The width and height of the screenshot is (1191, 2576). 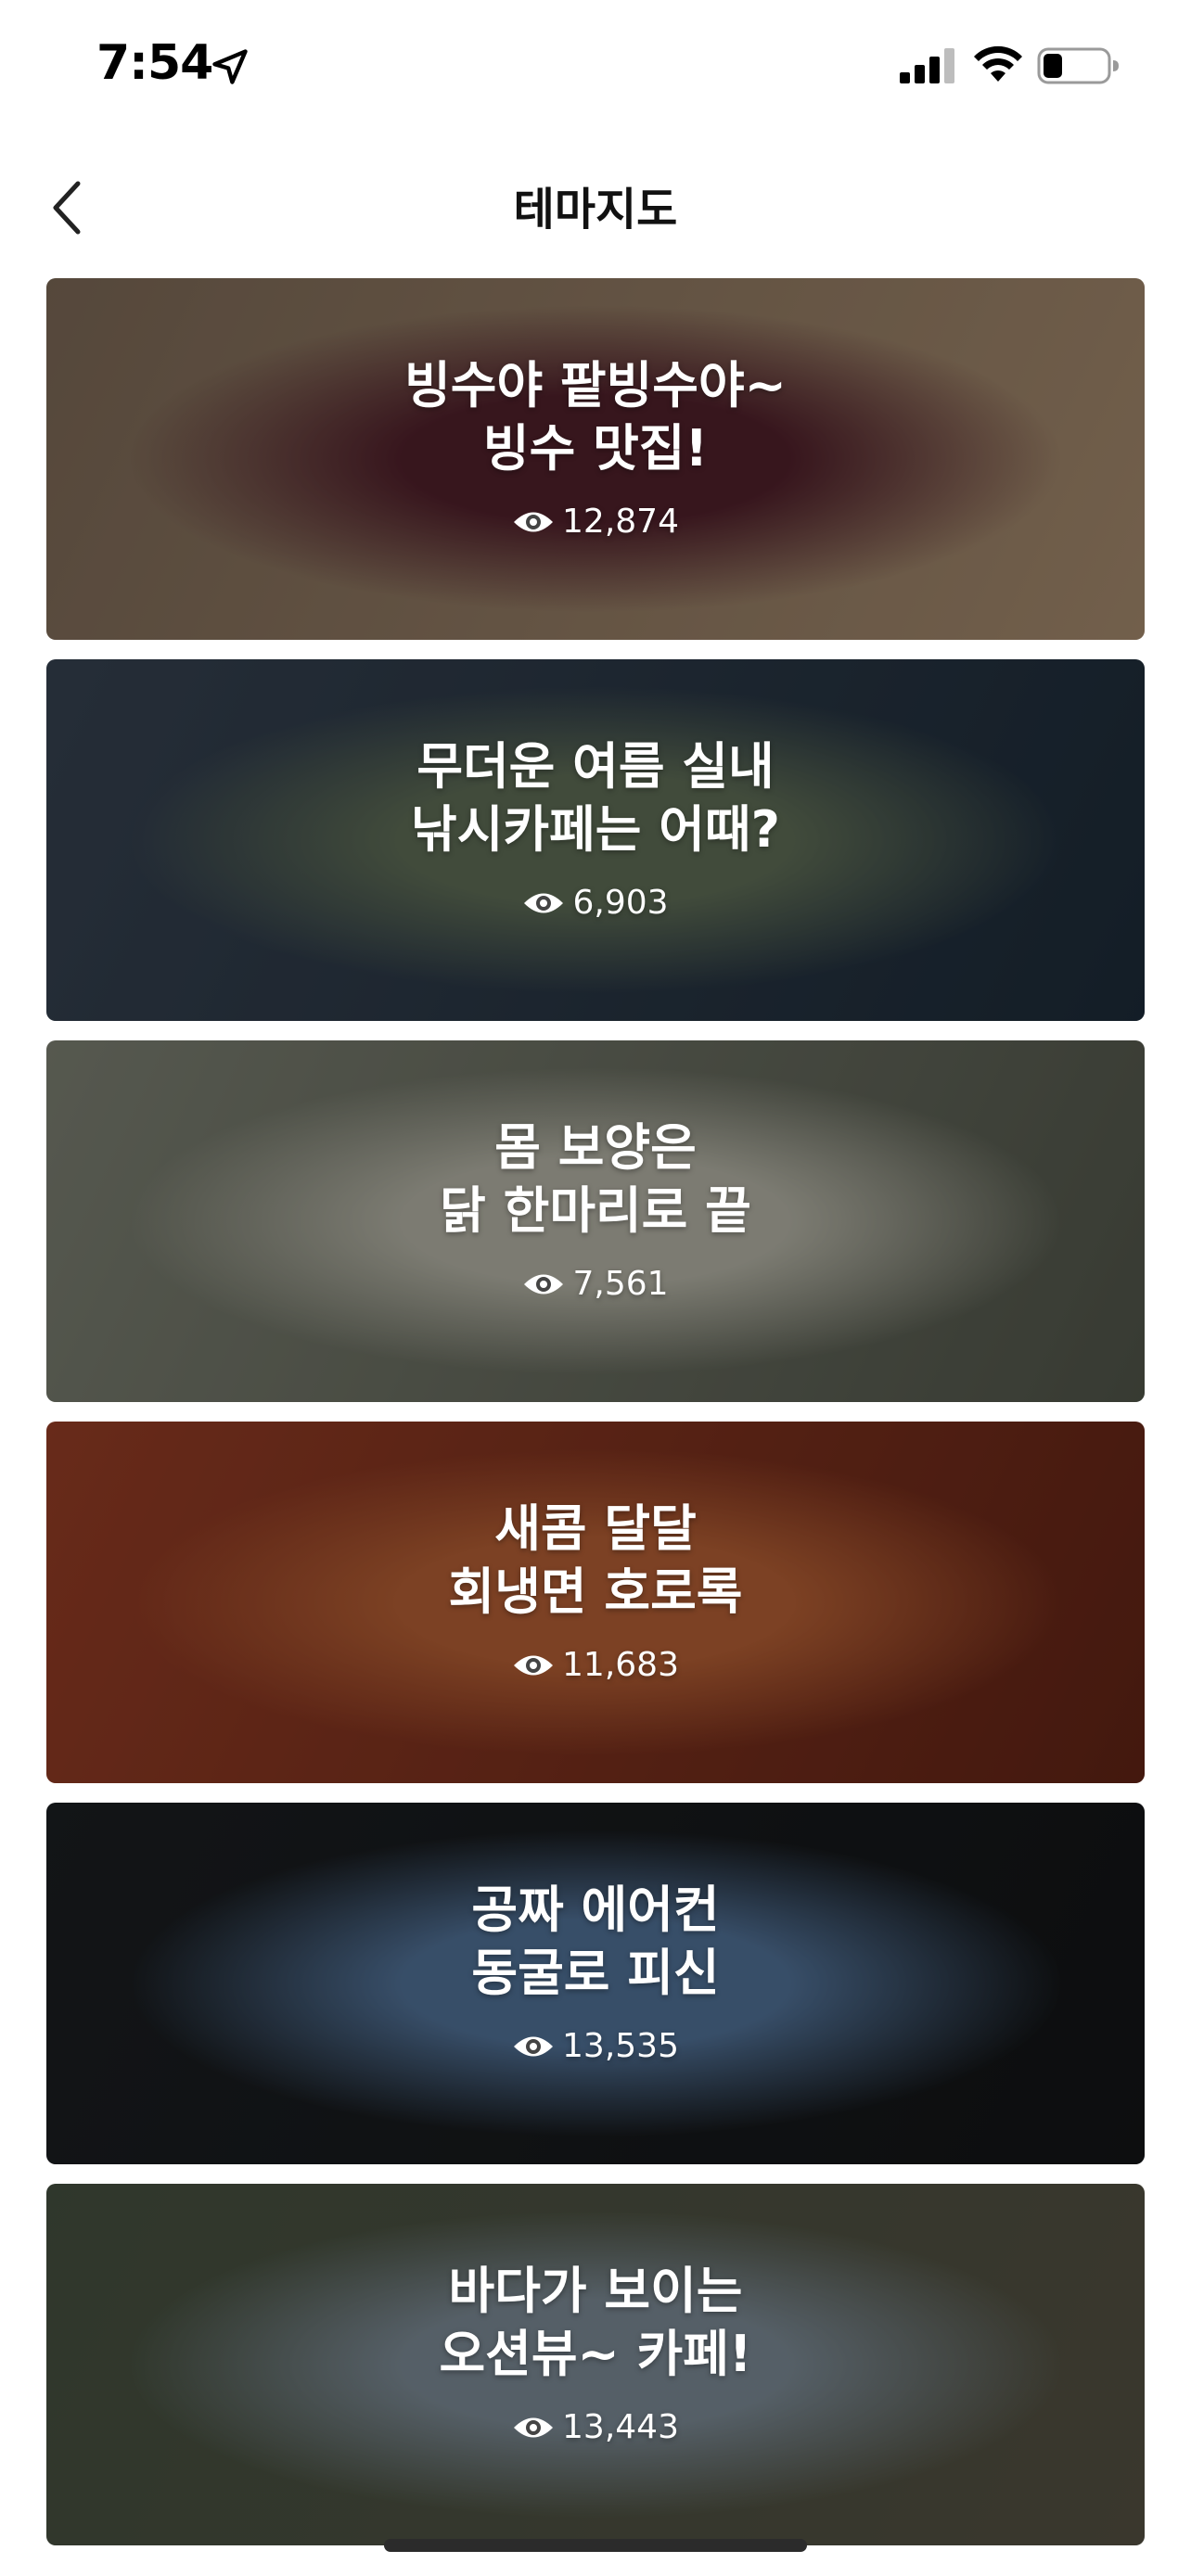 What do you see at coordinates (595, 1910) in the screenshot?
I see `card-title-line-1: 공짜 에어컨` at bounding box center [595, 1910].